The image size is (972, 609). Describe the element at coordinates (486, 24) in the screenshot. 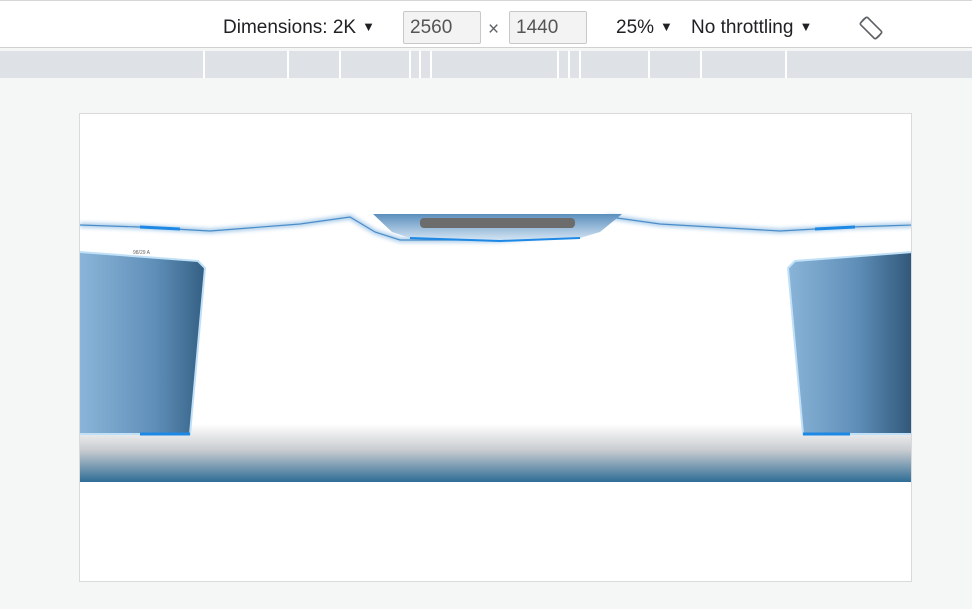

I see `device-toolbar: Dimensions: 2K ▼ × 25% ▼ No throttling ▼` at that location.